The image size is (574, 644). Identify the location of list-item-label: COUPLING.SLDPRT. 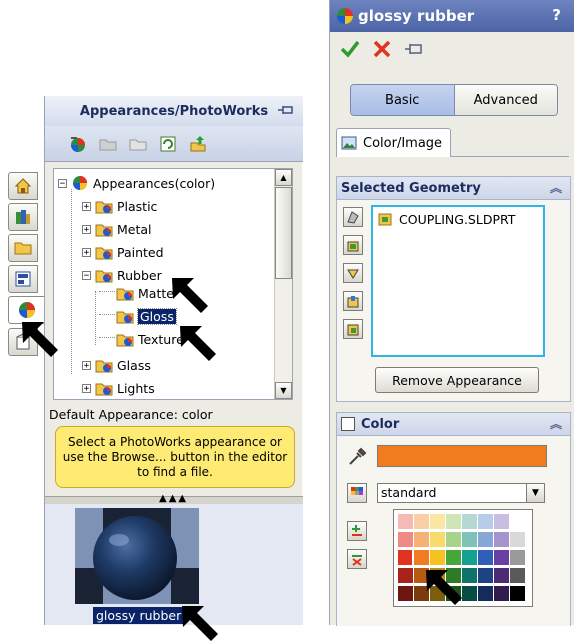
(457, 219).